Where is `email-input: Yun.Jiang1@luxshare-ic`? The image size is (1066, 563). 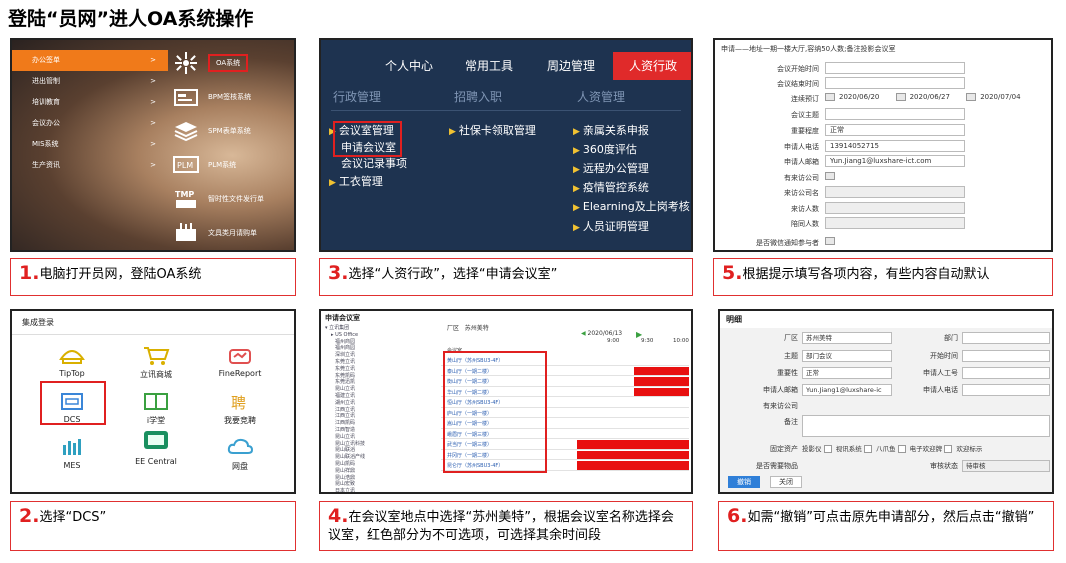
email-input: Yun.Jiang1@luxshare-ic is located at coordinates (847, 390).